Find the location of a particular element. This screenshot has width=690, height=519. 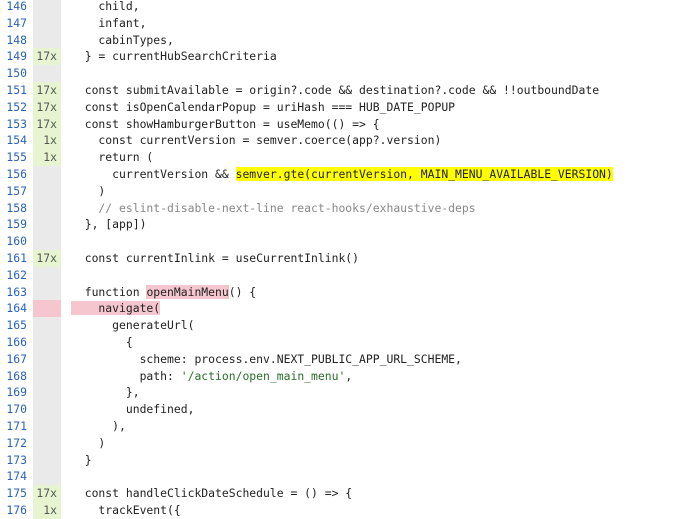

line-number: 154 is located at coordinates (16, 140).